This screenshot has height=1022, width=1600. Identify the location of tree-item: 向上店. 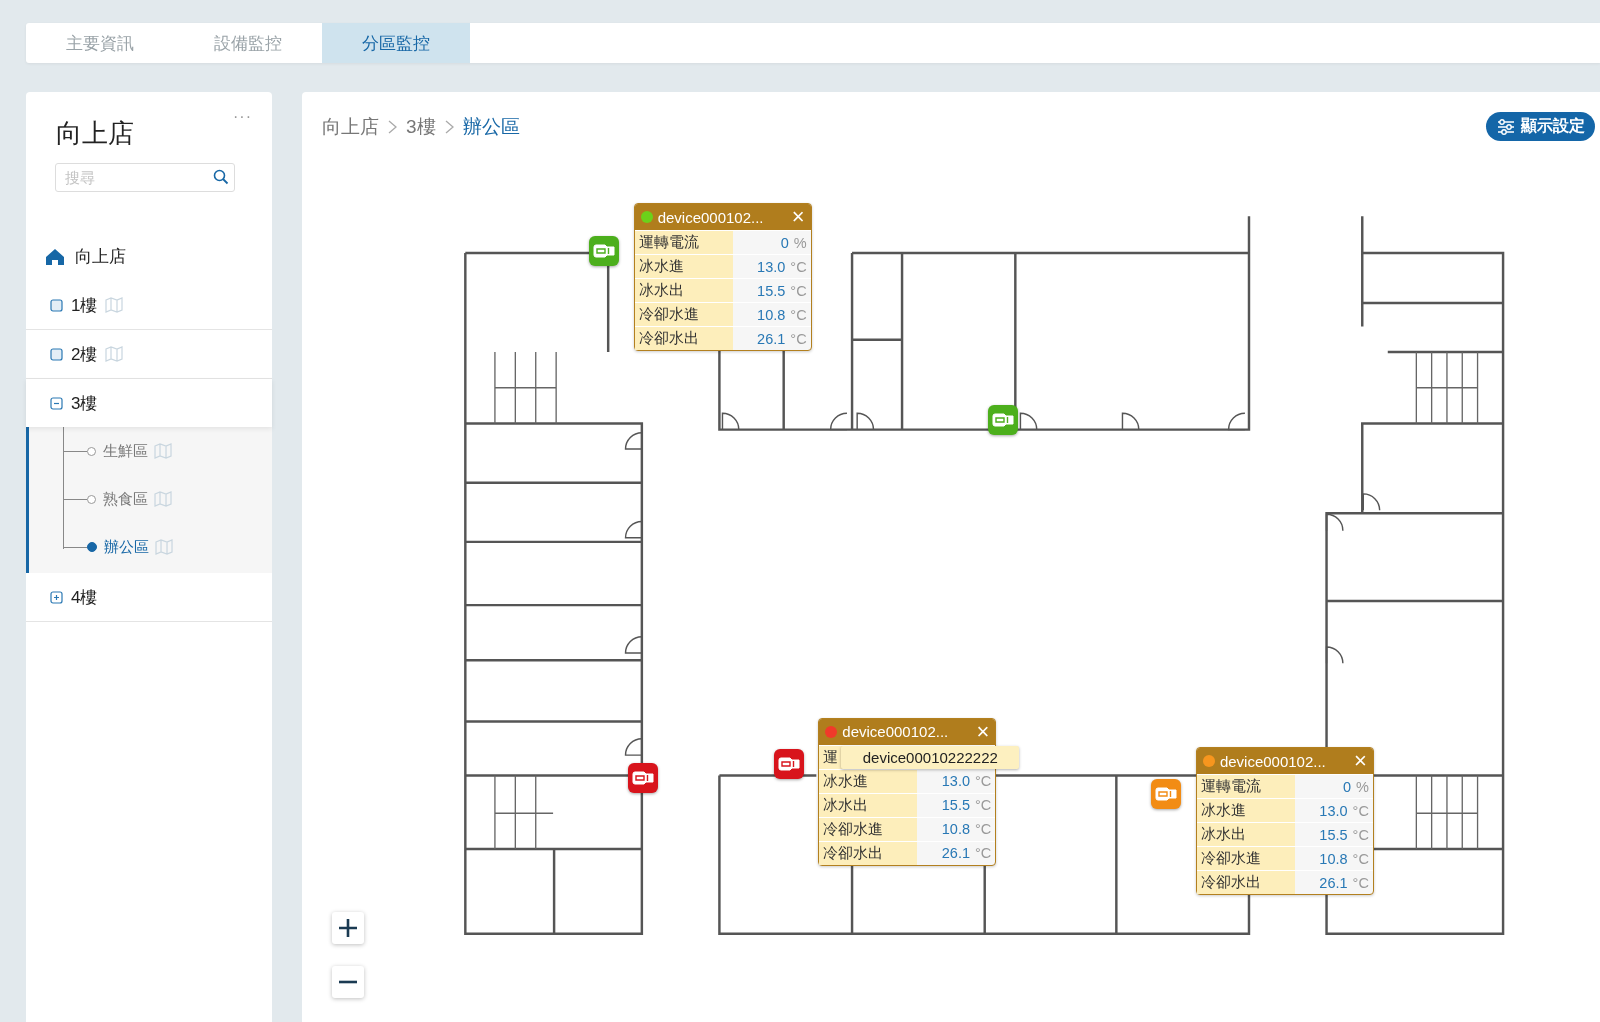
(100, 256).